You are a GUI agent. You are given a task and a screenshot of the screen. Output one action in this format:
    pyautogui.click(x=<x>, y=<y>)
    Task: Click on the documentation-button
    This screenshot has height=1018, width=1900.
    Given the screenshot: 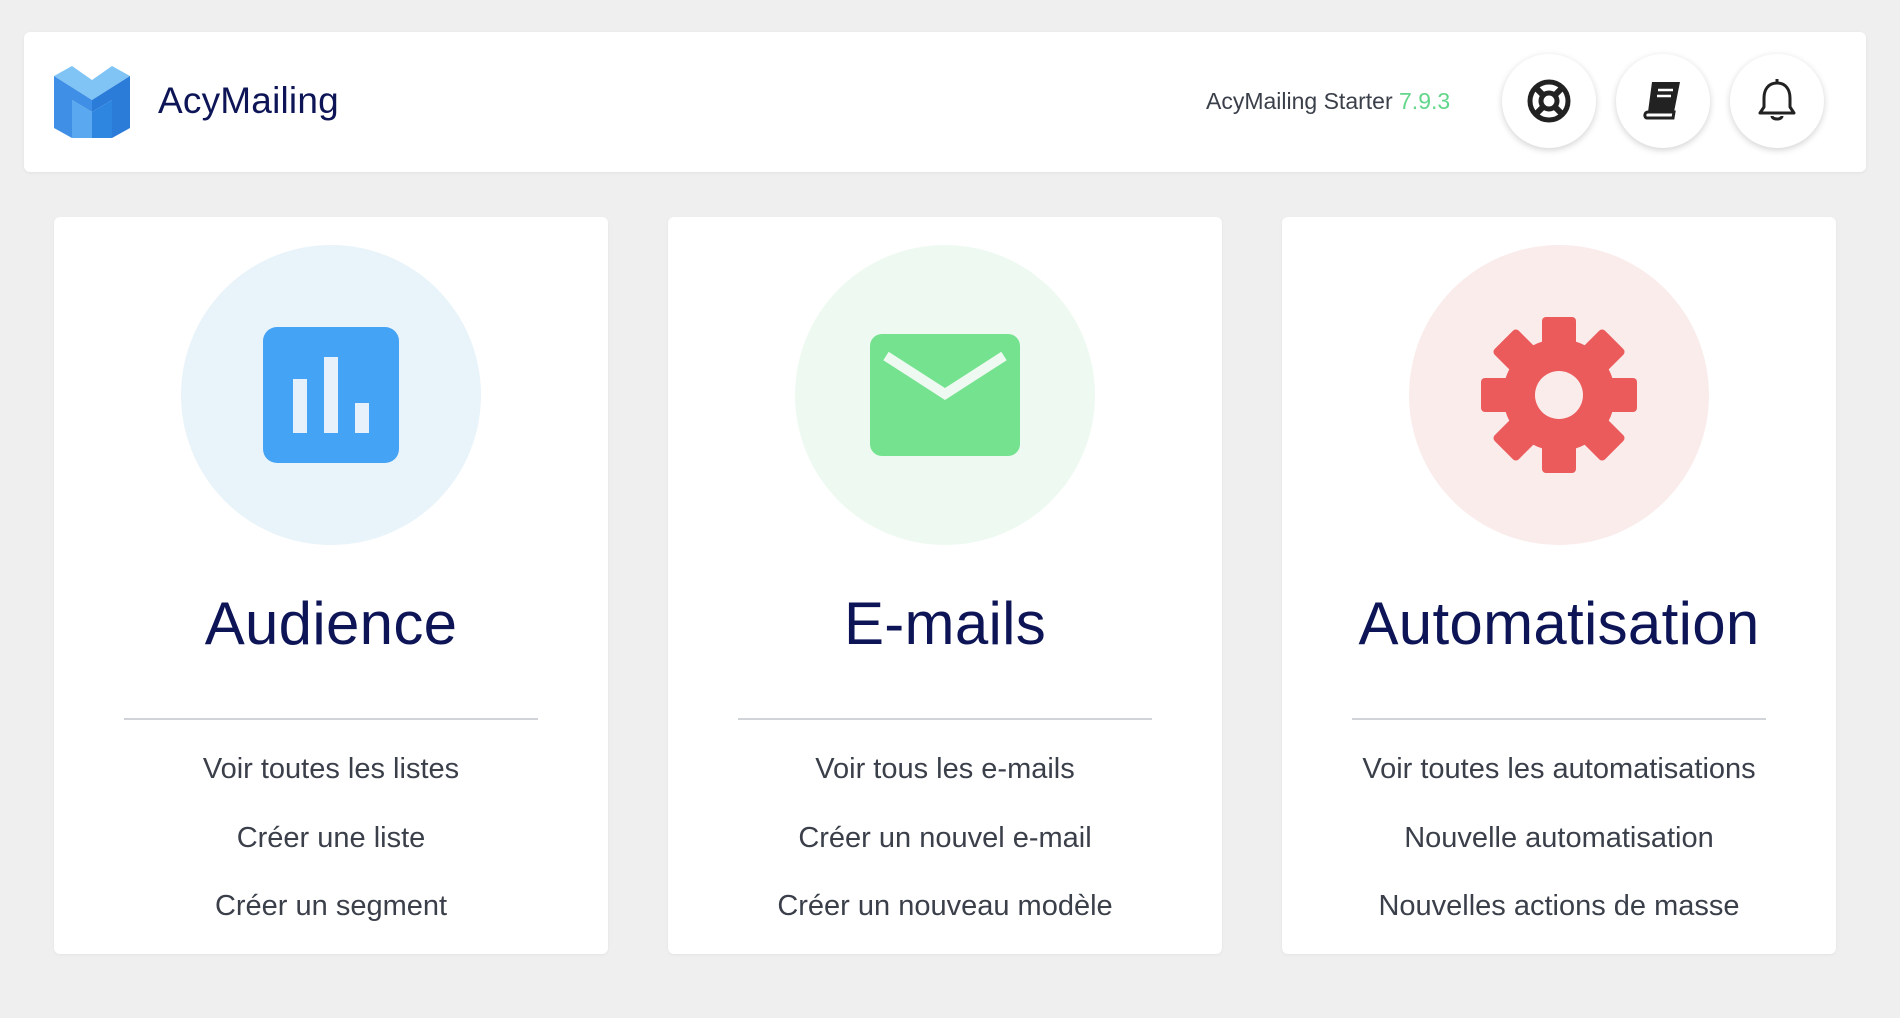 What is the action you would take?
    pyautogui.click(x=1663, y=101)
    